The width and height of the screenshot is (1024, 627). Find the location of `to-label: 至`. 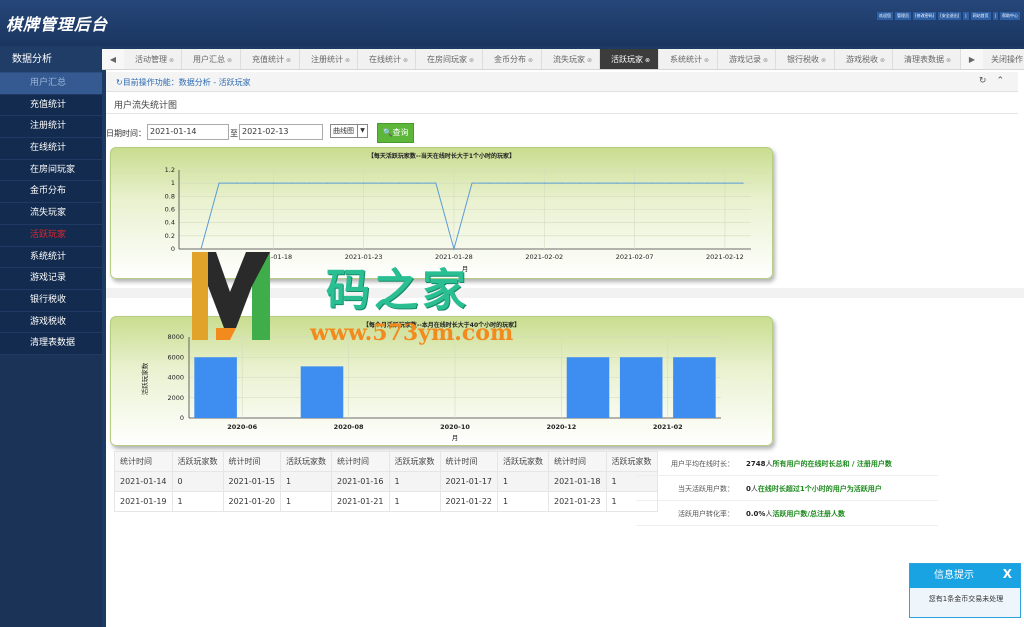

to-label: 至 is located at coordinates (234, 133).